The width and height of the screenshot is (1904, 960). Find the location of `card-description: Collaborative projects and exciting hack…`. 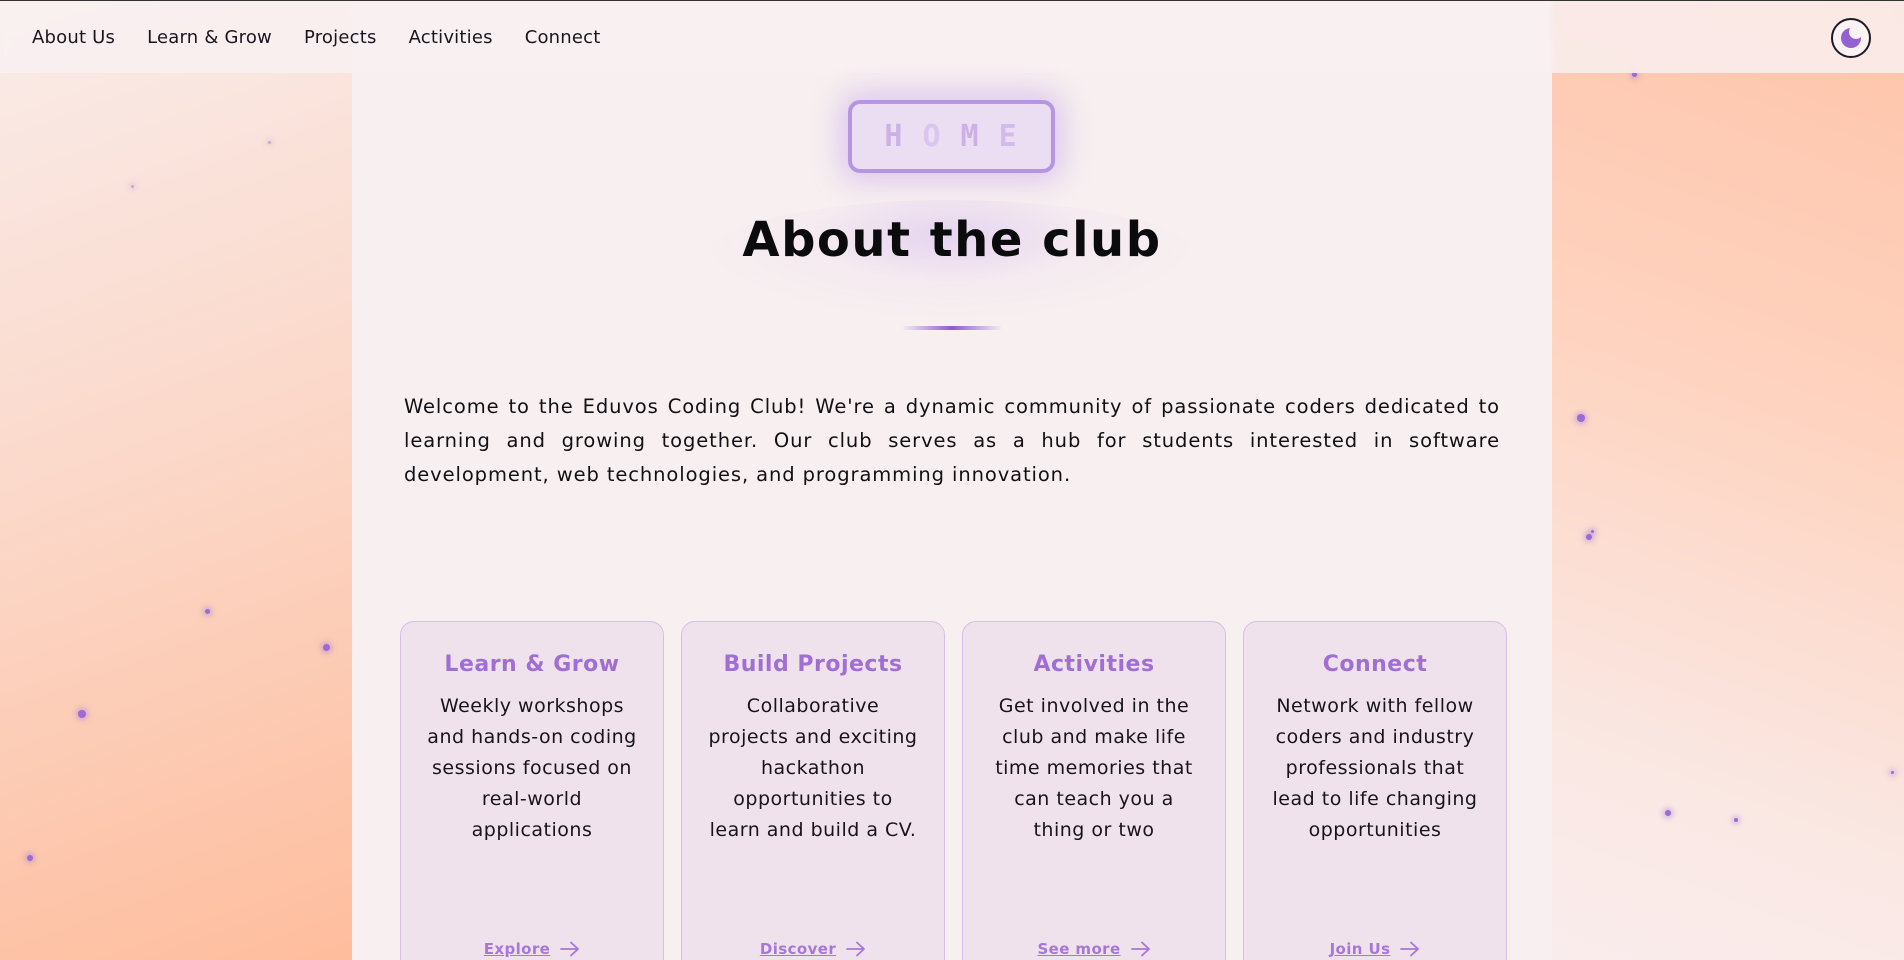

card-description: Collaborative projects and exciting hack… is located at coordinates (813, 768).